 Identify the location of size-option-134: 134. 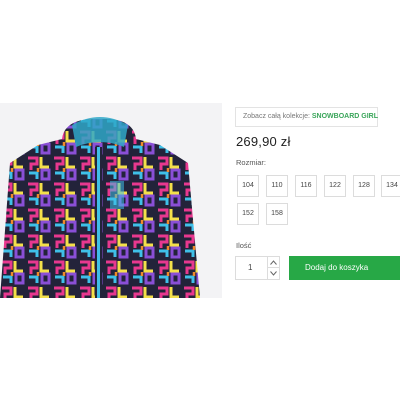
(390, 186).